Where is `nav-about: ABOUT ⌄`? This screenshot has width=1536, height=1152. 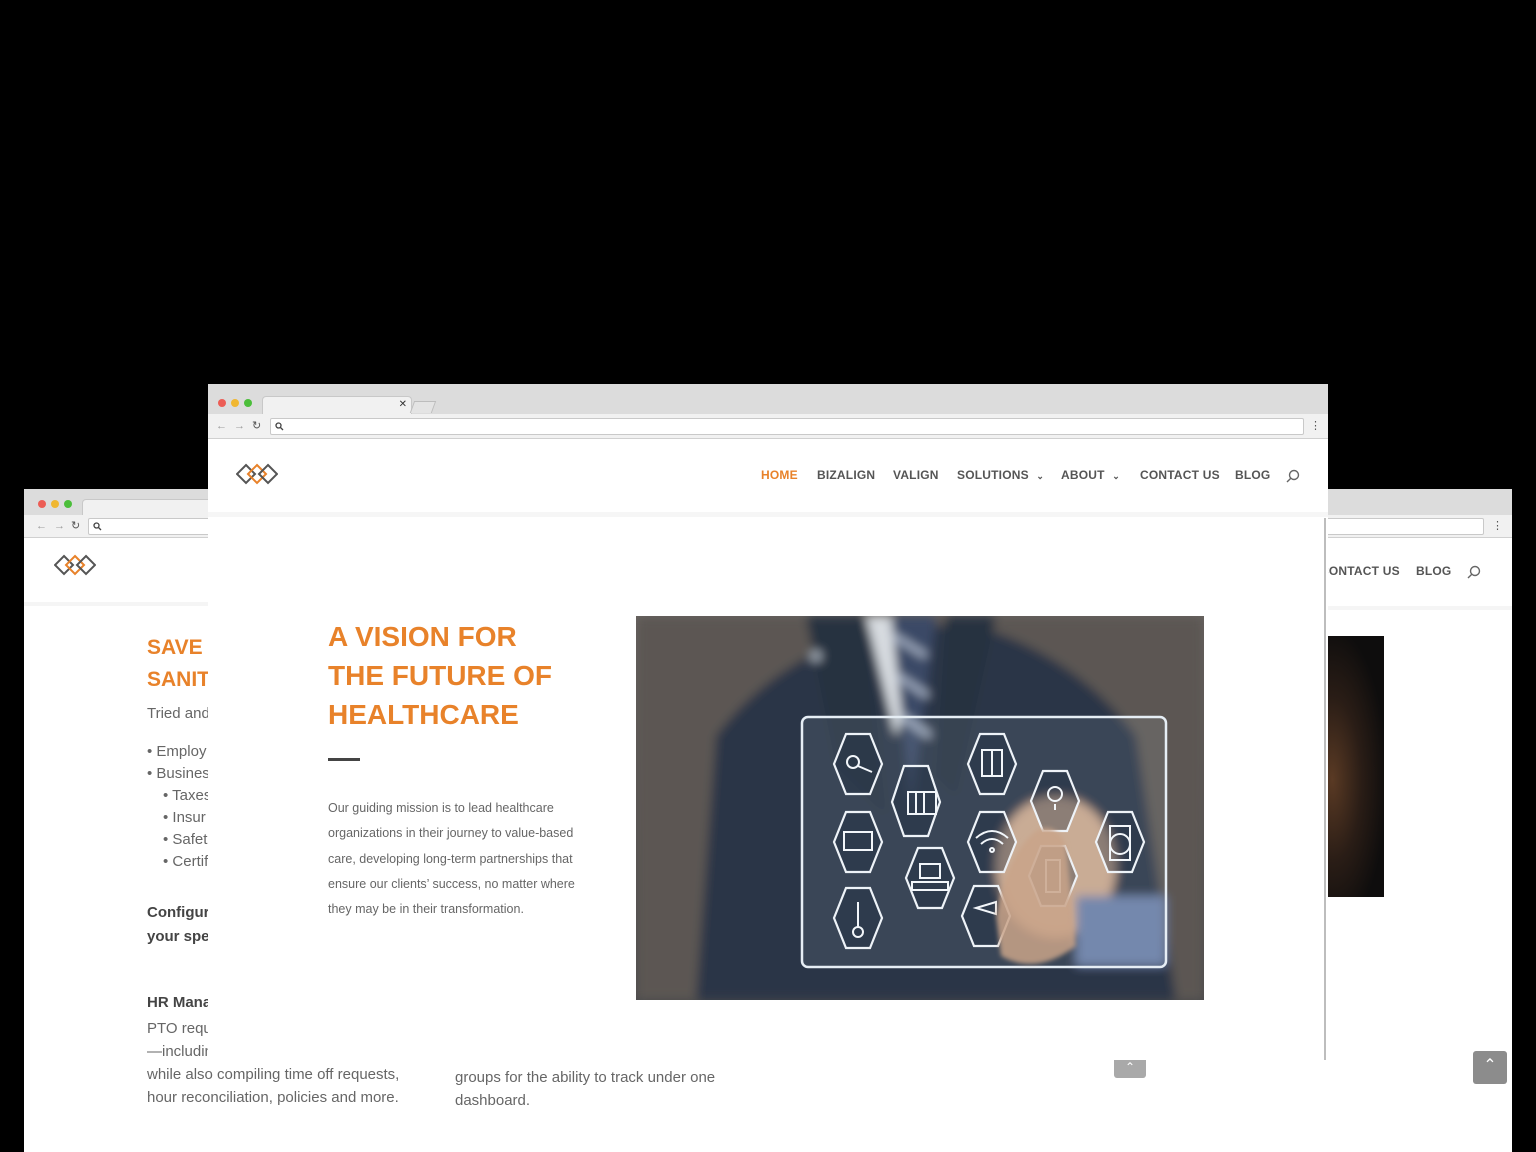 nav-about: ABOUT ⌄ is located at coordinates (1090, 475).